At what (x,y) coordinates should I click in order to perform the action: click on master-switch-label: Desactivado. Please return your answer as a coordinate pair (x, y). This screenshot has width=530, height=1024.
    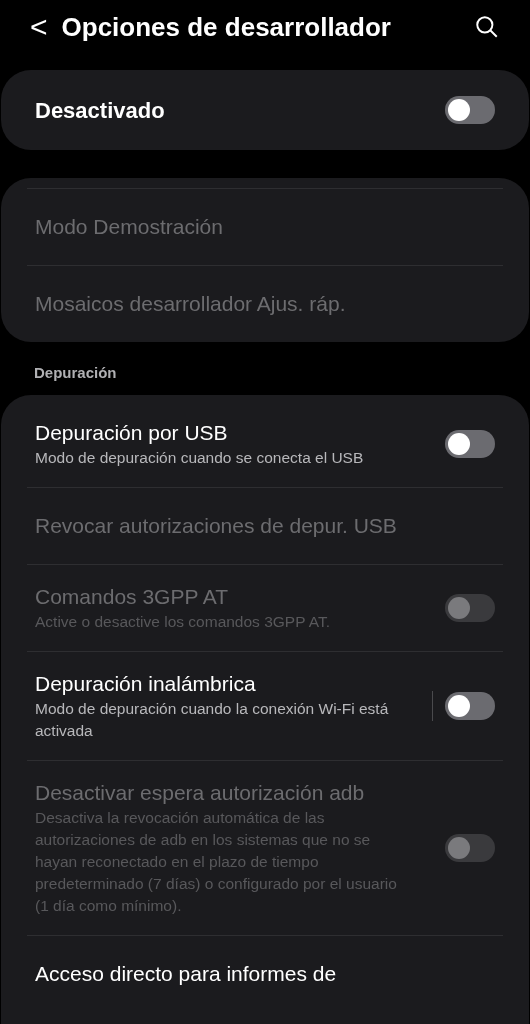
    Looking at the image, I should click on (100, 110).